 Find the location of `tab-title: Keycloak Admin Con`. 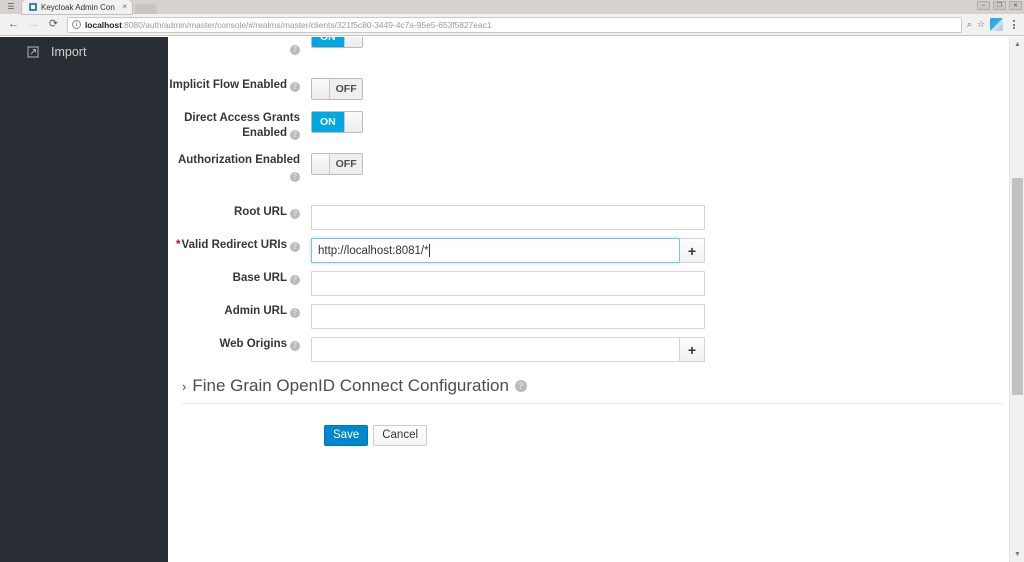

tab-title: Keycloak Admin Con is located at coordinates (78, 7).